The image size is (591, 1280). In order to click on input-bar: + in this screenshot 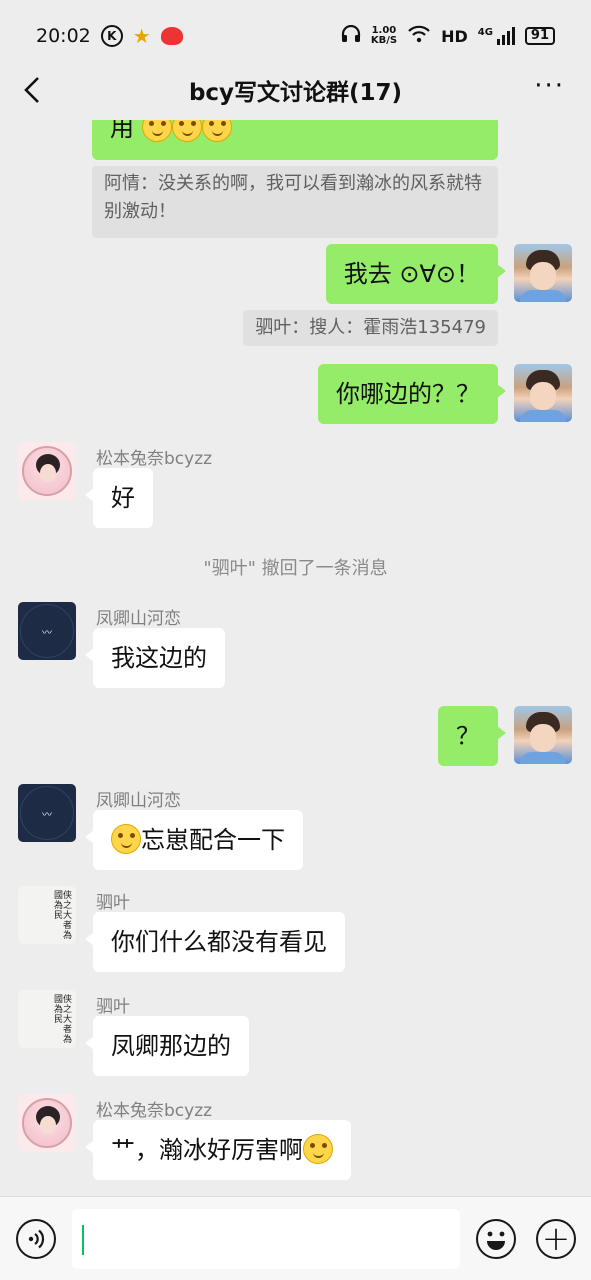, I will do `click(295, 1238)`.